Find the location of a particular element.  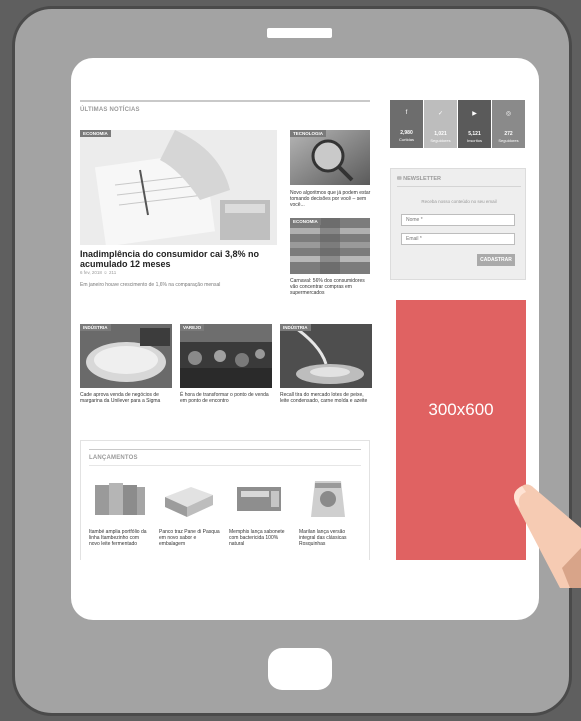

social-count: 272 is located at coordinates (508, 134).